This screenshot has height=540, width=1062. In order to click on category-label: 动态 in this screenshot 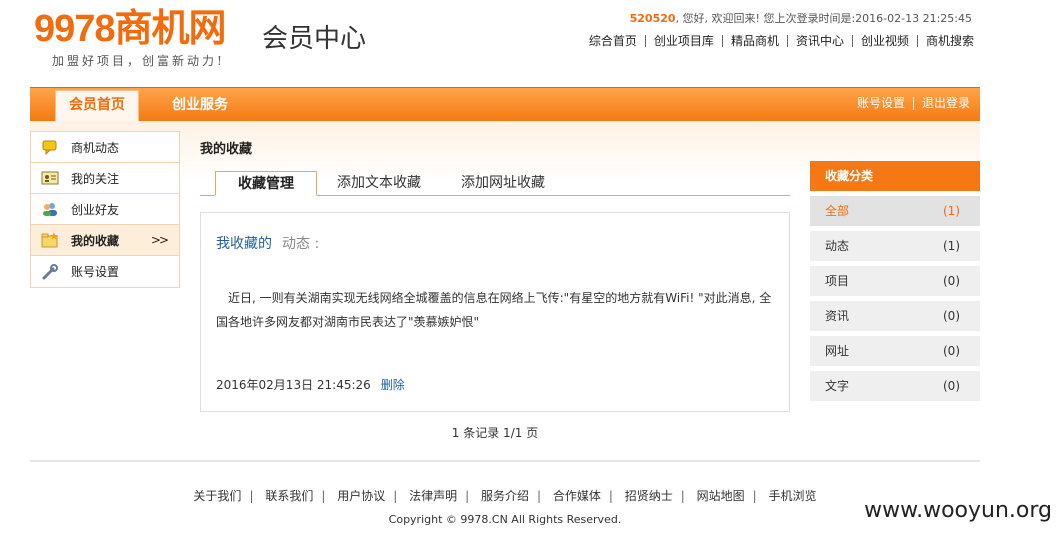, I will do `click(837, 246)`.